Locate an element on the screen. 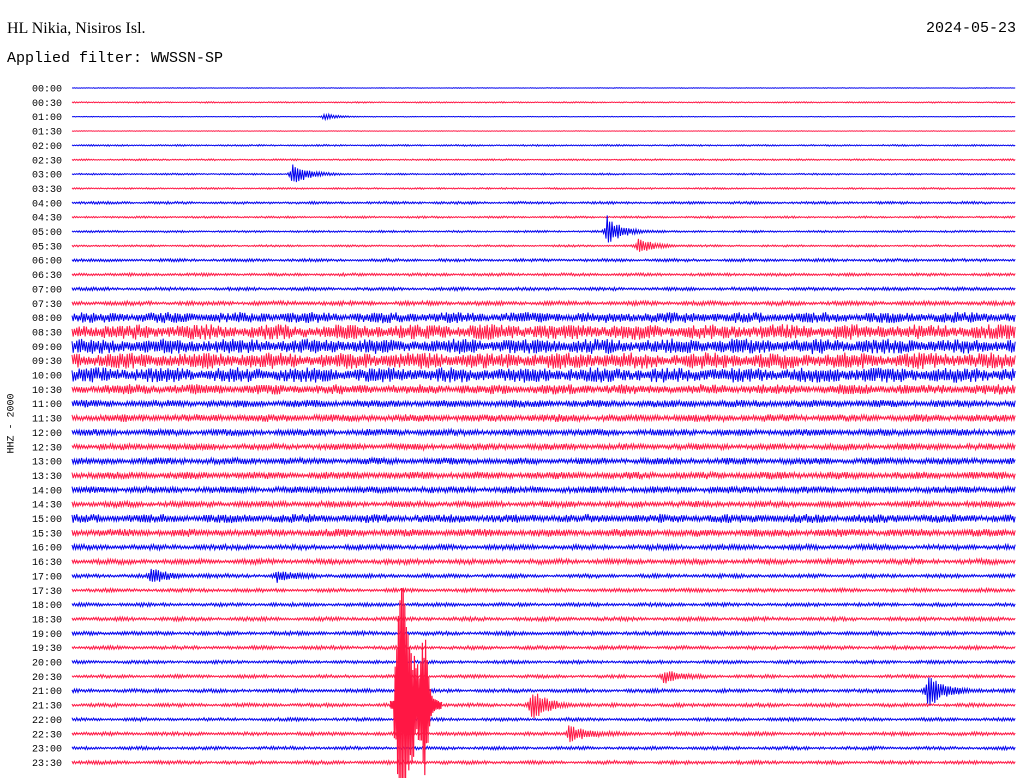 This screenshot has height=780, width=1024. trace-time-label: 23:00 is located at coordinates (47, 750).